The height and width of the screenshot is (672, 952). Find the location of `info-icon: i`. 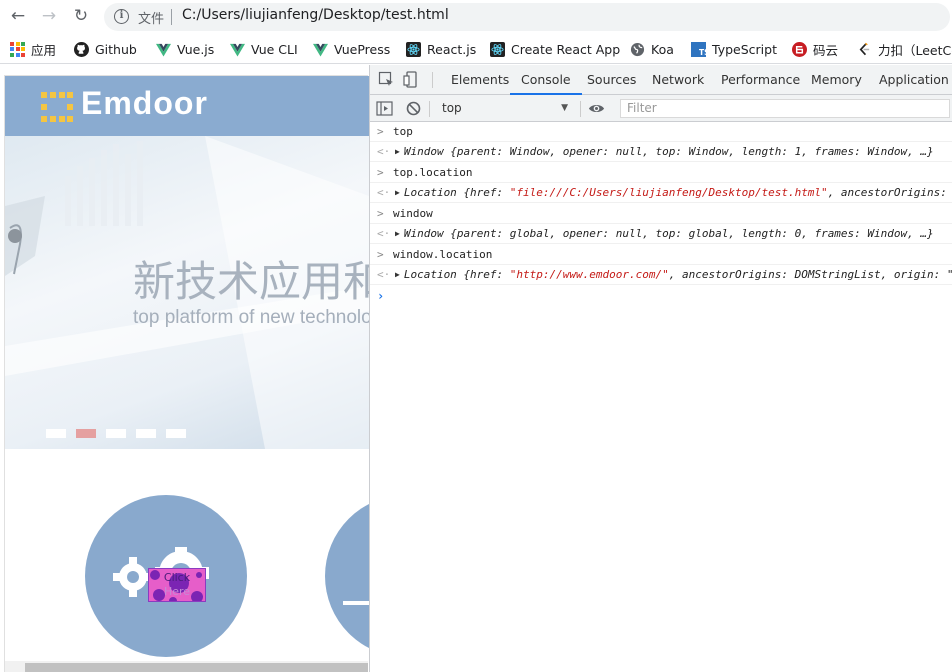

info-icon: i is located at coordinates (121, 16).